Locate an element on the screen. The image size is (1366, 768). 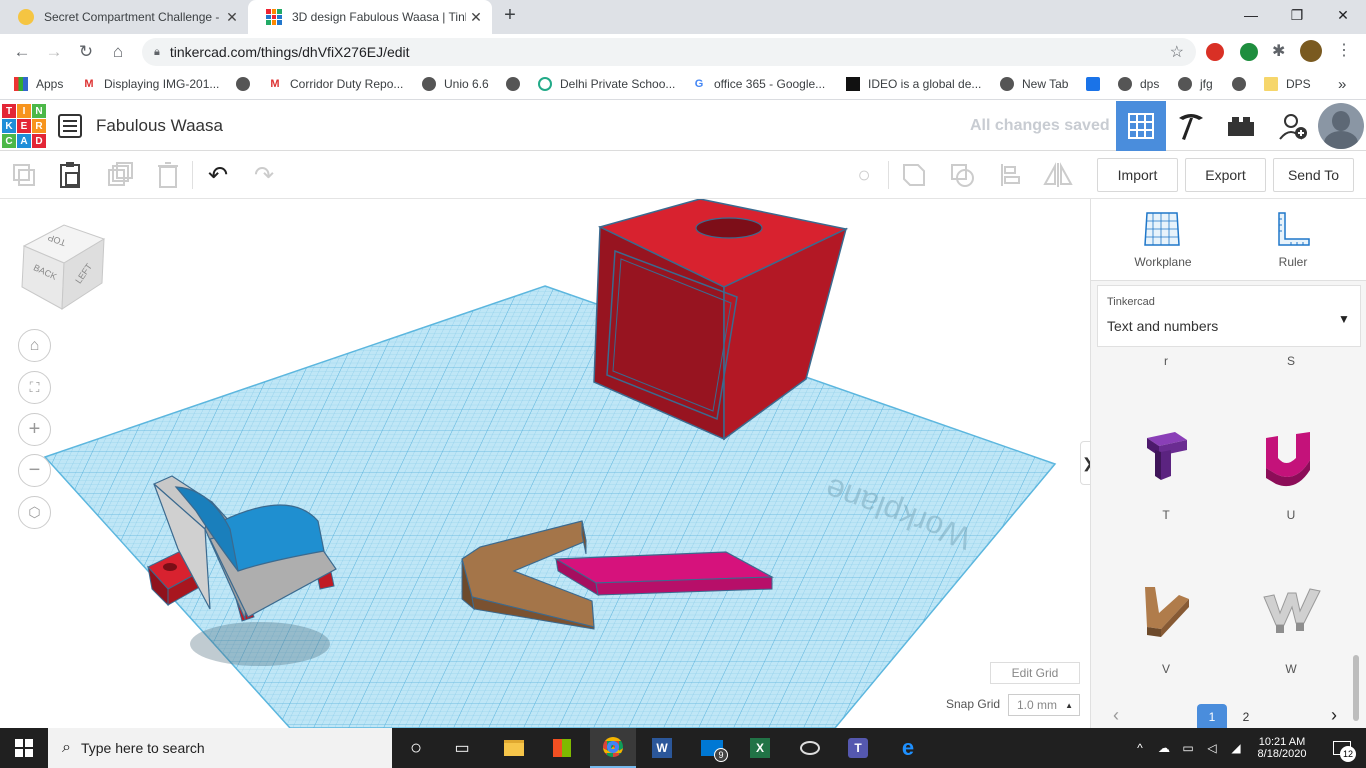
mirror-icon is located at coordinates (1058, 175).